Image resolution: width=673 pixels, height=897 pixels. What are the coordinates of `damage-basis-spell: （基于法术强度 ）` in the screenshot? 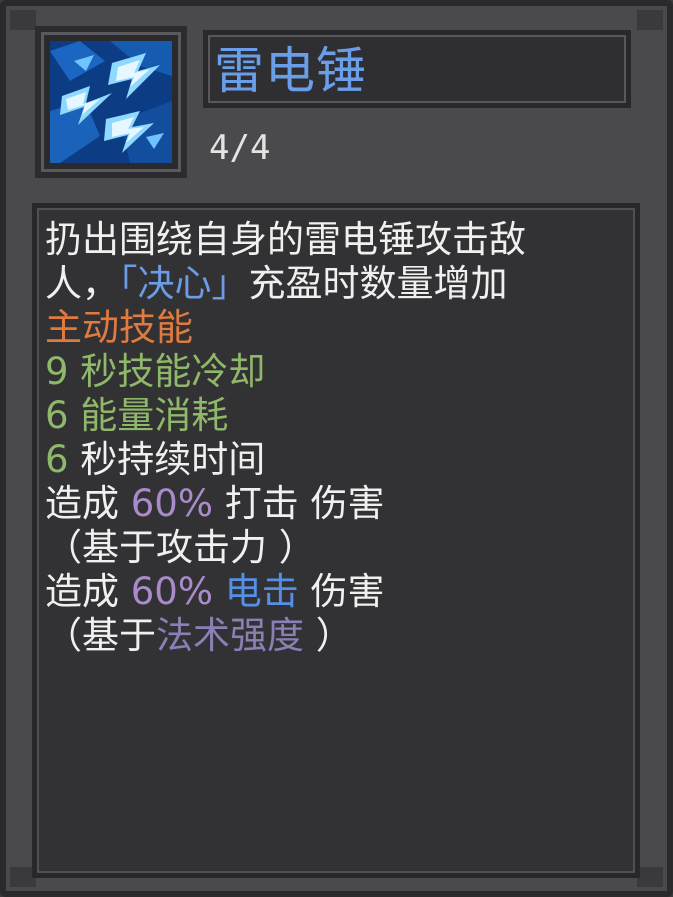 It's located at (340, 636).